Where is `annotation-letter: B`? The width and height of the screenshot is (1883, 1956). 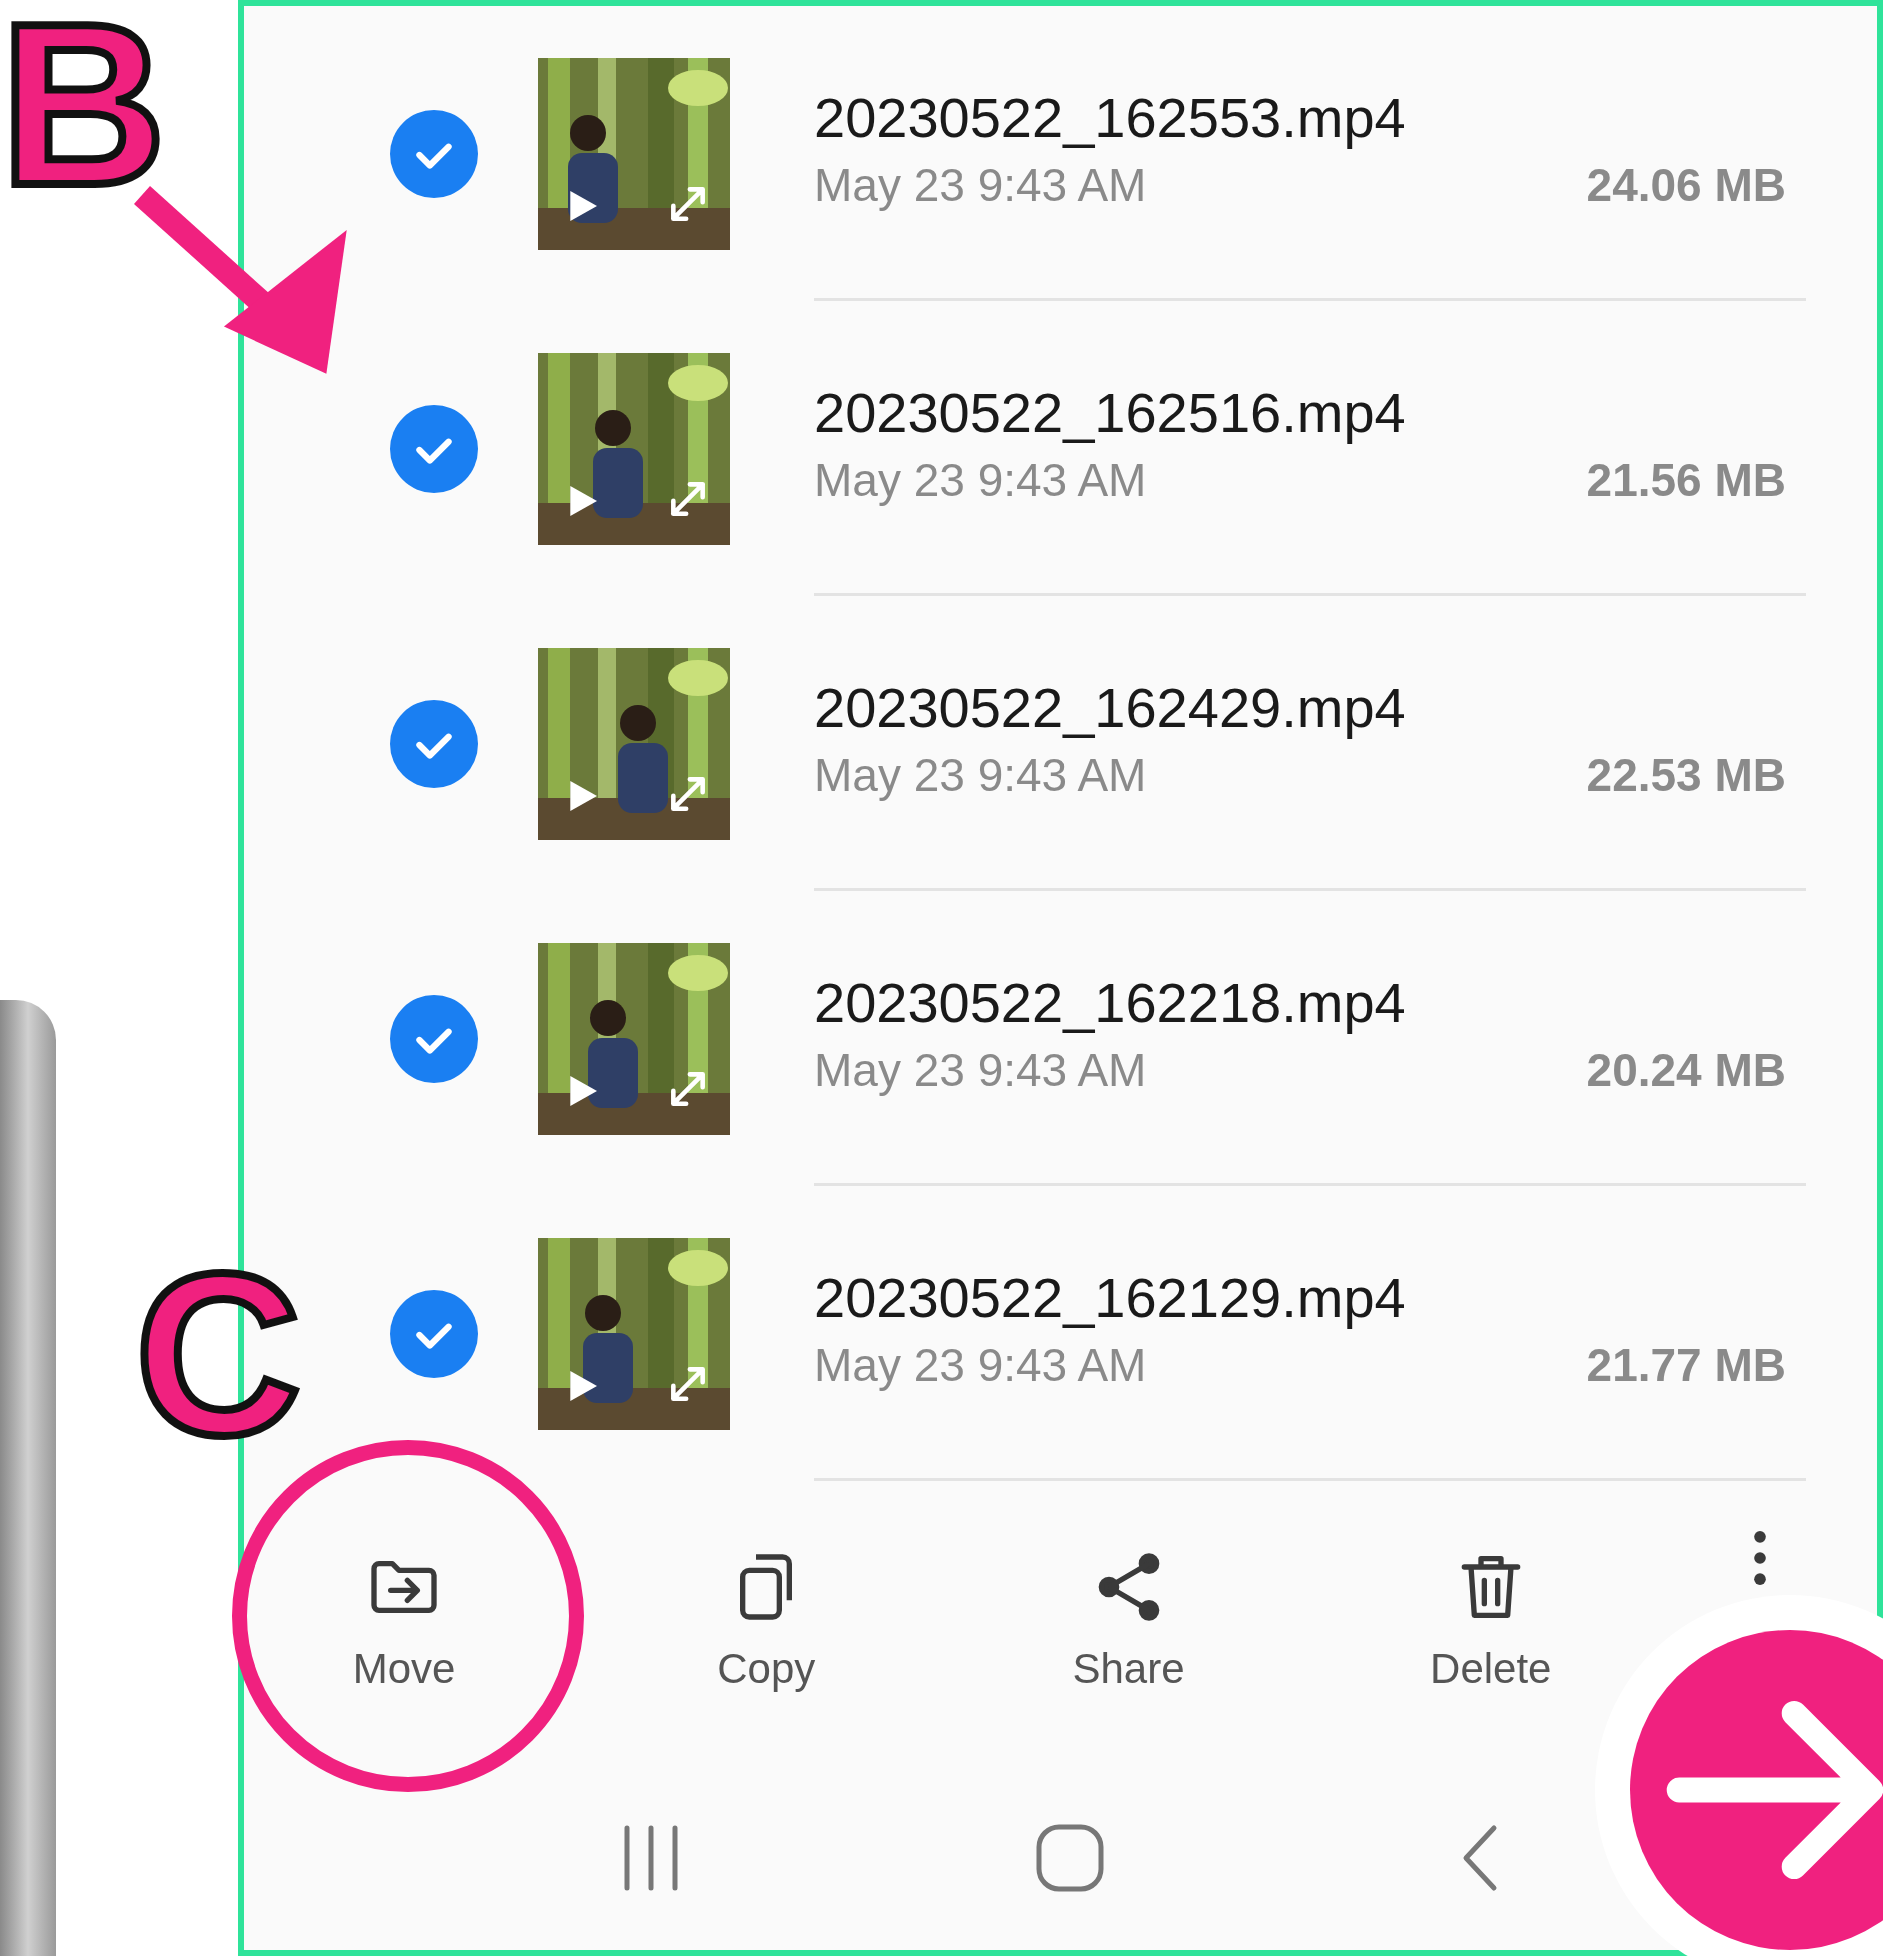 annotation-letter: B is located at coordinates (83, 110).